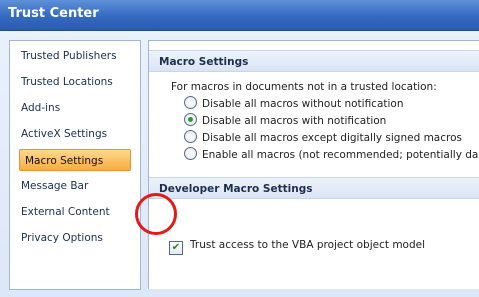 This screenshot has width=479, height=297. I want to click on trust-vba-checkbox: ✔, so click(176, 248).